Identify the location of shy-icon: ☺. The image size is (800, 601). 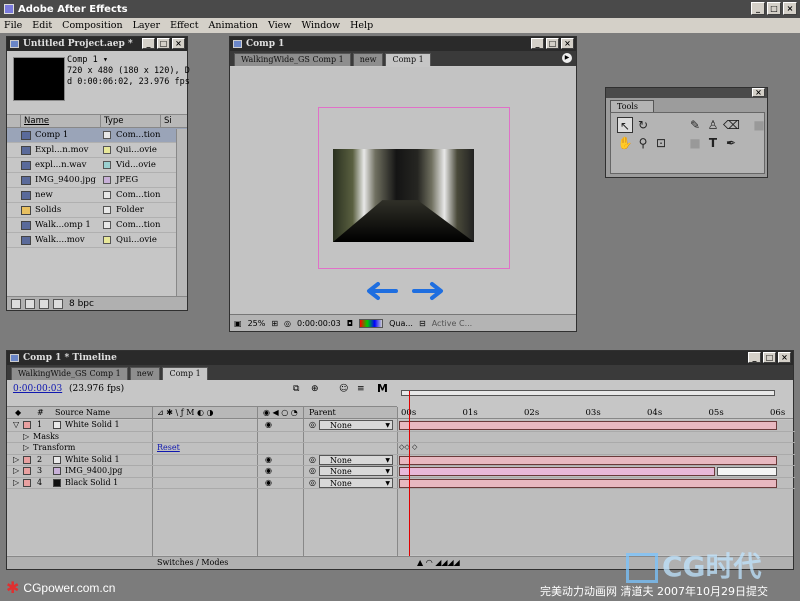
(343, 389).